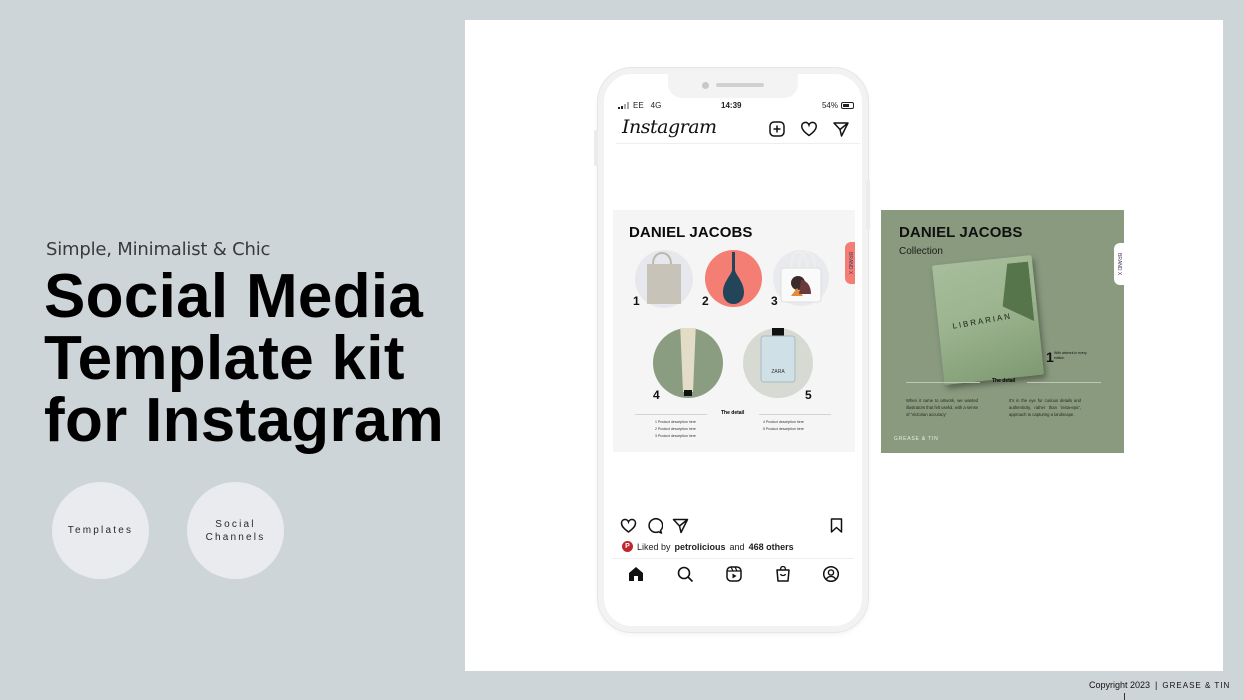 This screenshot has width=1244, height=700. What do you see at coordinates (656, 105) in the screenshot?
I see `network-type: 4G` at bounding box center [656, 105].